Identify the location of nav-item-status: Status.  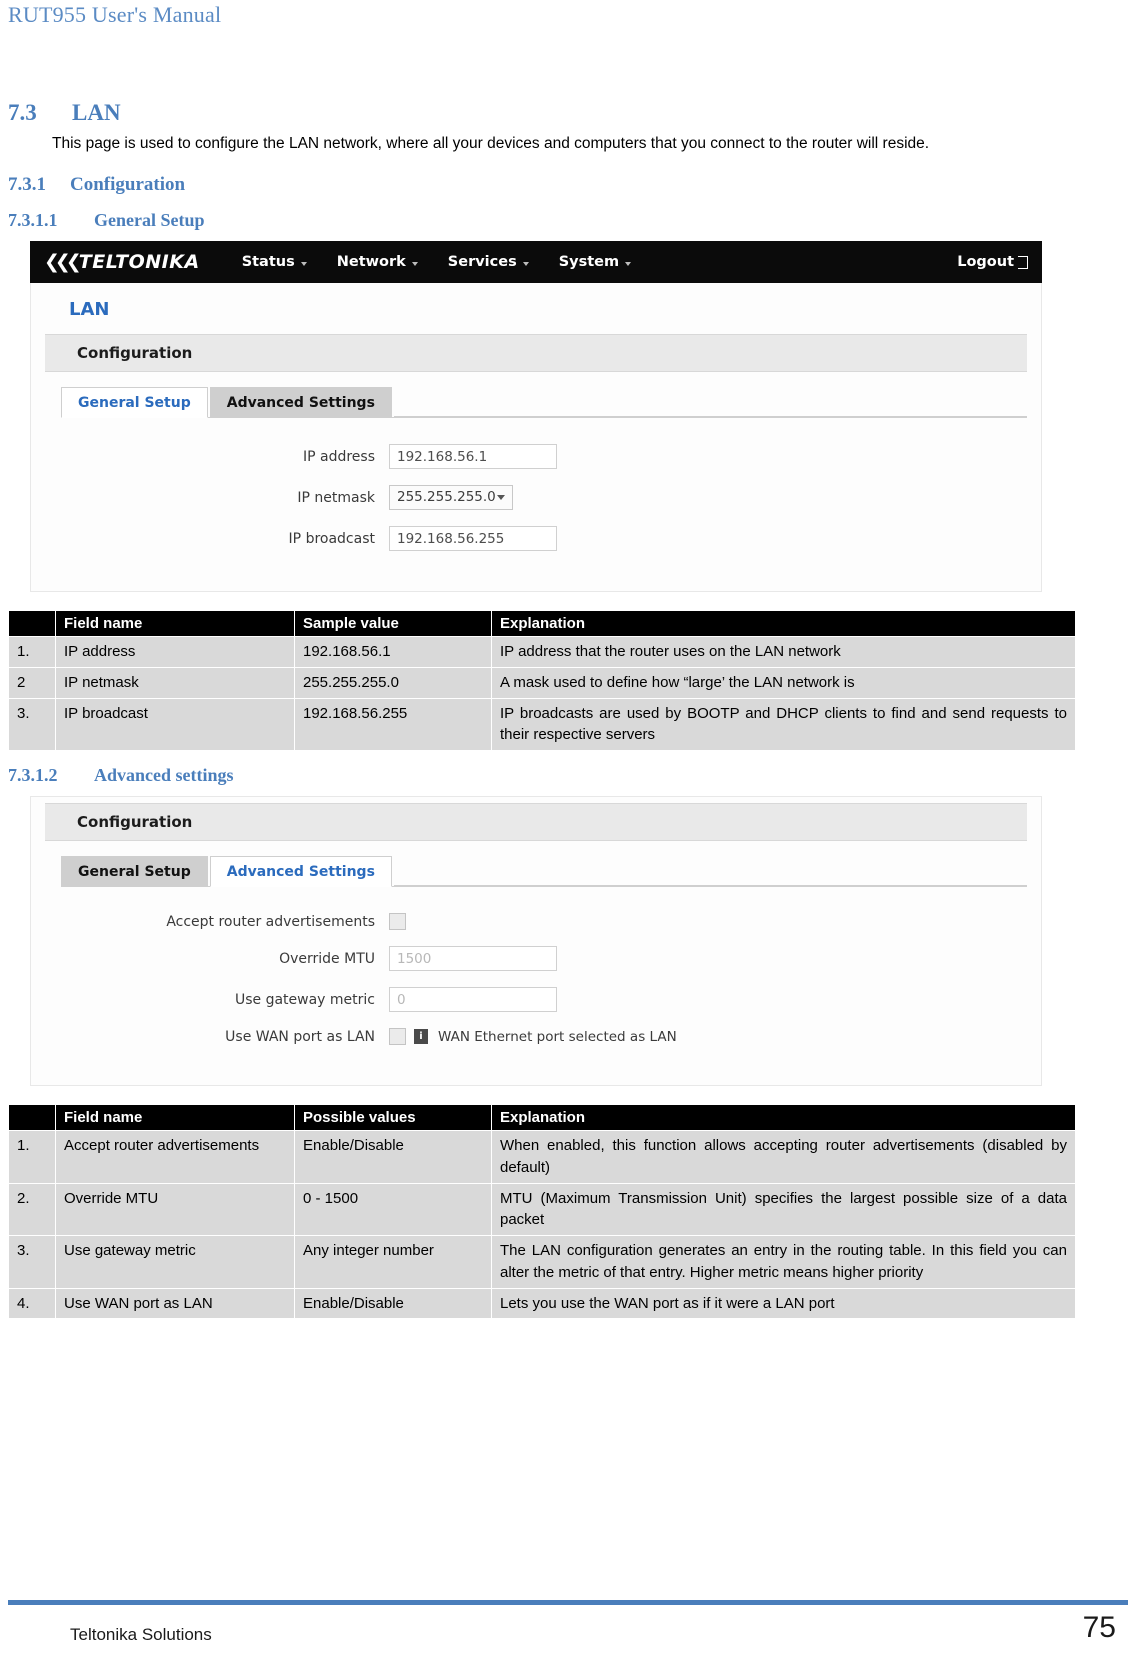
(274, 262).